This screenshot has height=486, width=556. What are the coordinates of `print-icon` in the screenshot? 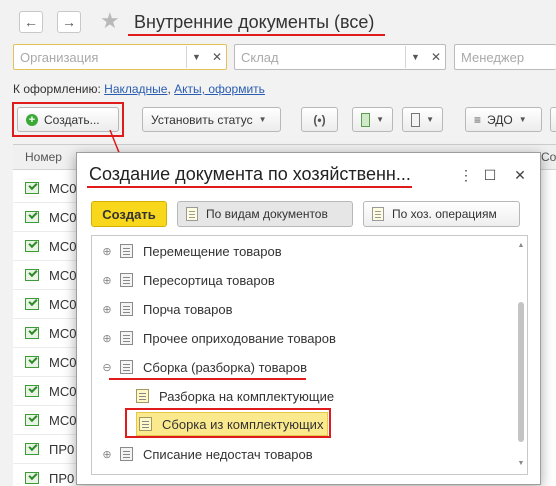 It's located at (416, 119).